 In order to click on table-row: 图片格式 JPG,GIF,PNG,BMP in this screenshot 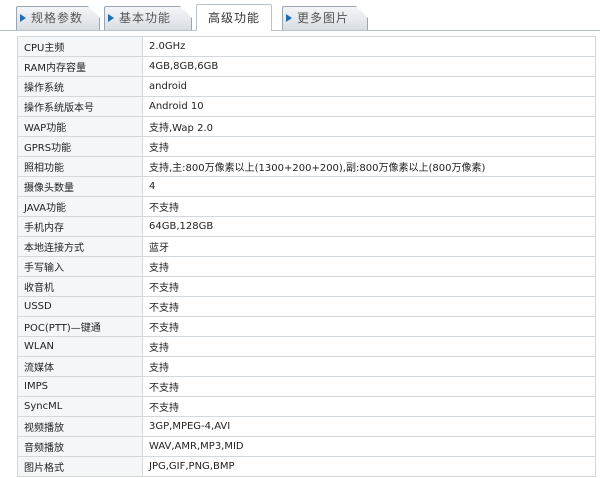, I will do `click(306, 466)`.